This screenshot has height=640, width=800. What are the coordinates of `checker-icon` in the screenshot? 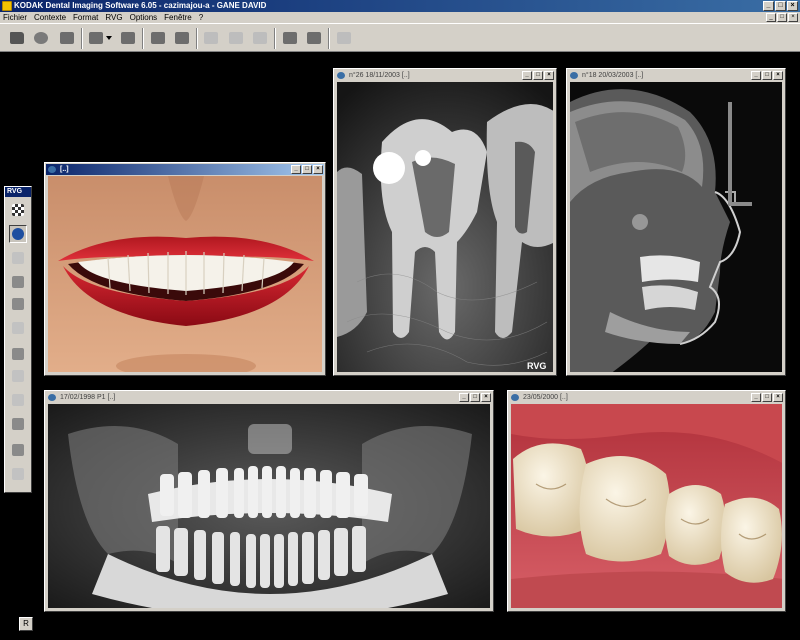 It's located at (18, 210).